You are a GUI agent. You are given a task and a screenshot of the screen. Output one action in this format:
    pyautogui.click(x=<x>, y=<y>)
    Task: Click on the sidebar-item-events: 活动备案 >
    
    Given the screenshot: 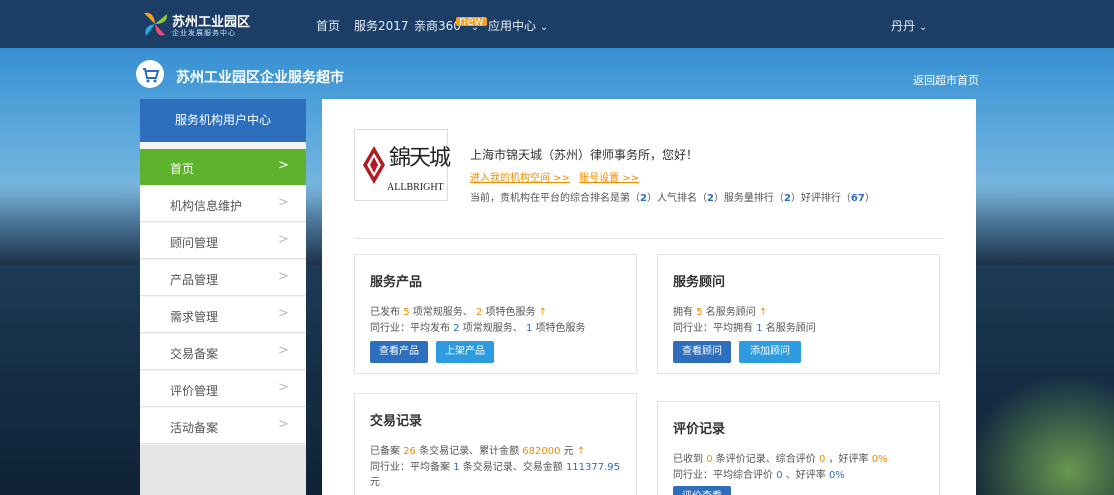 What is the action you would take?
    pyautogui.click(x=223, y=426)
    